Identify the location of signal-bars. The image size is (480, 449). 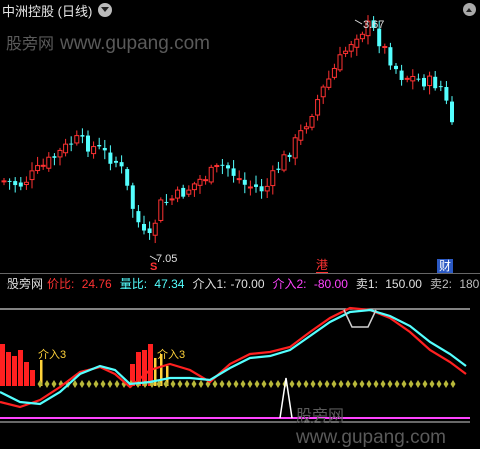
(84, 365).